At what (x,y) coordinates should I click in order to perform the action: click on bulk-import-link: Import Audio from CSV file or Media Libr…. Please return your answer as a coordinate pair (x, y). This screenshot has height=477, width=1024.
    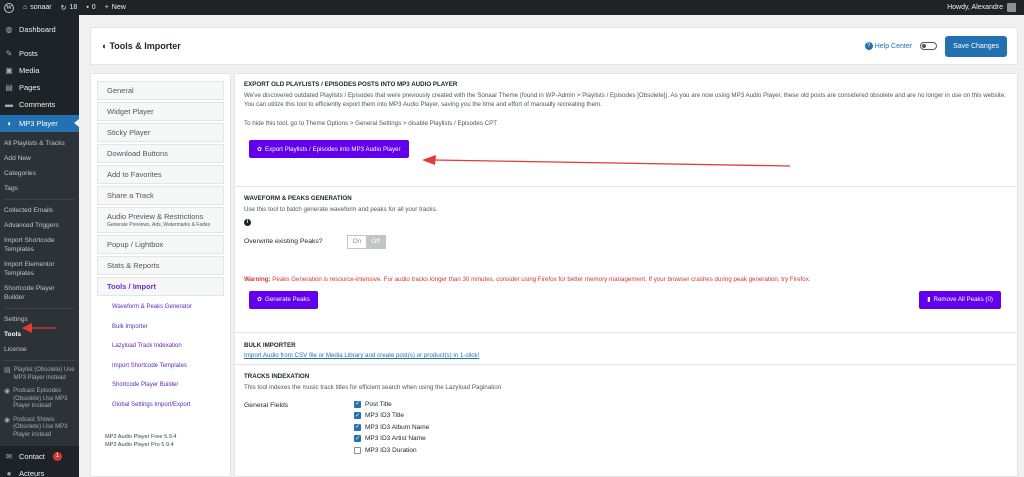
    Looking at the image, I should click on (626, 355).